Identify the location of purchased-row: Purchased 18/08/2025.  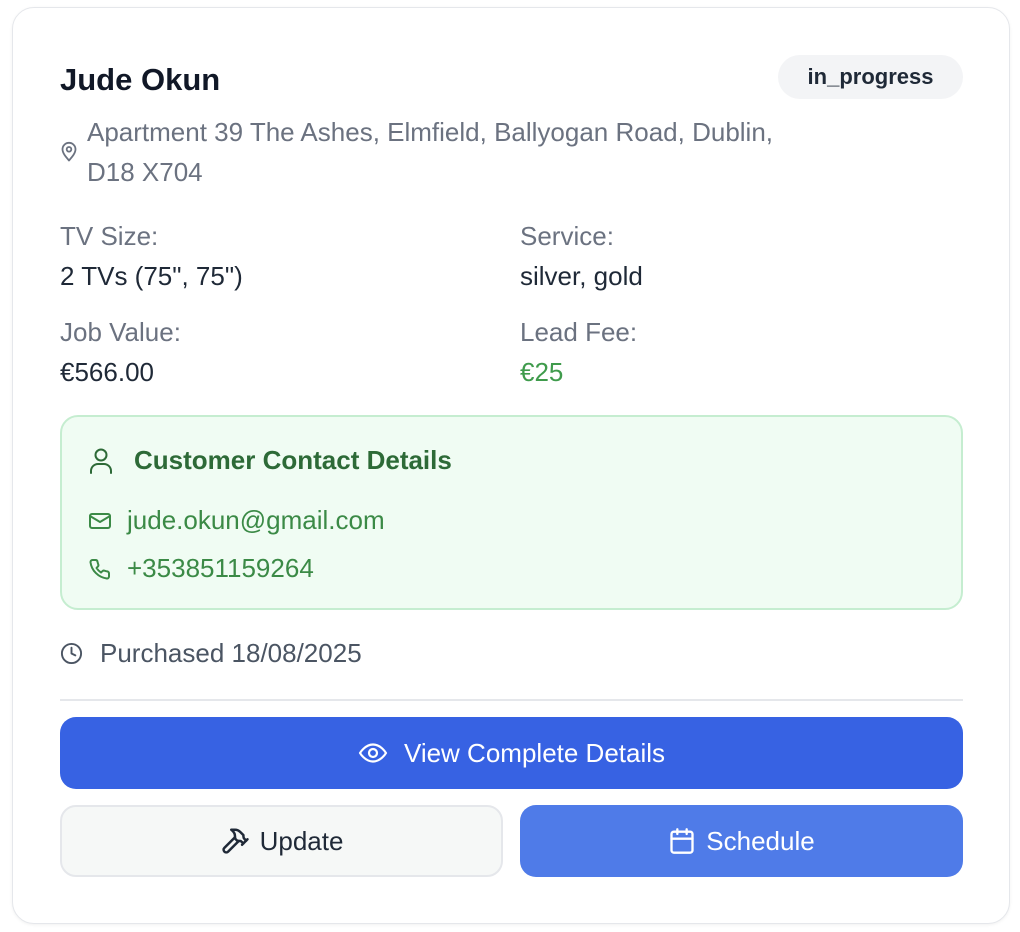
(211, 653).